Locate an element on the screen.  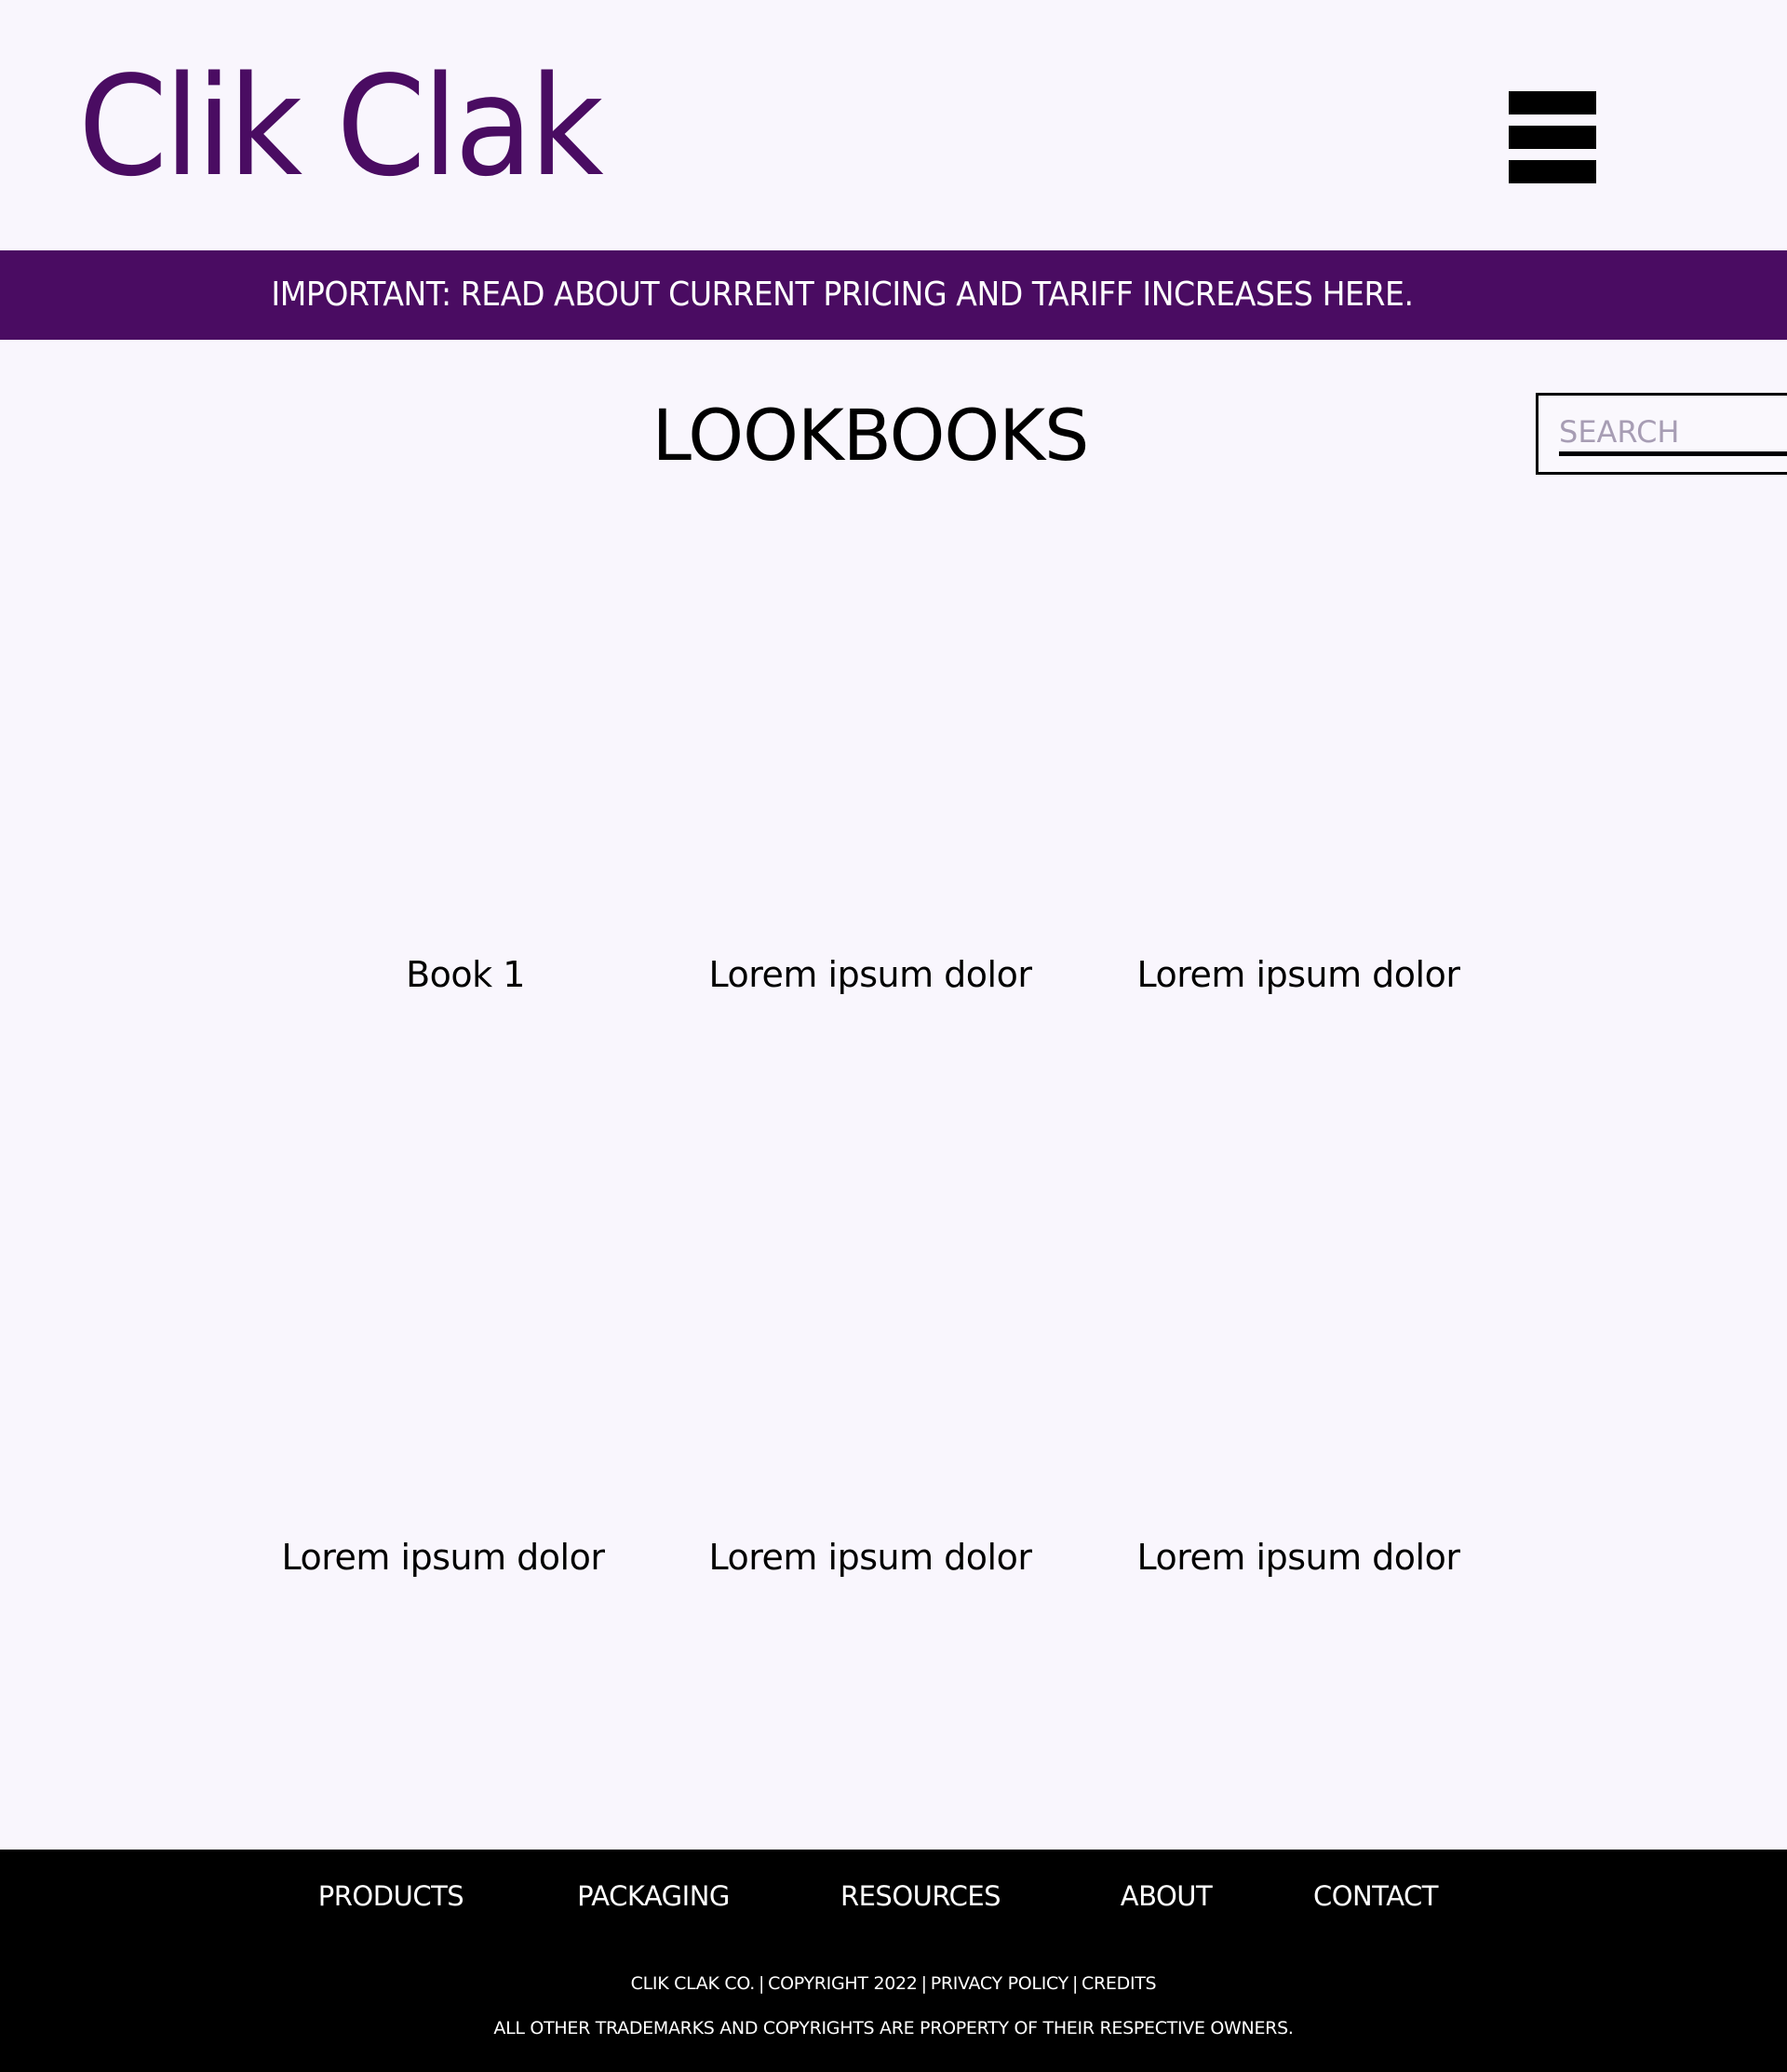
search-box is located at coordinates (1661, 434).